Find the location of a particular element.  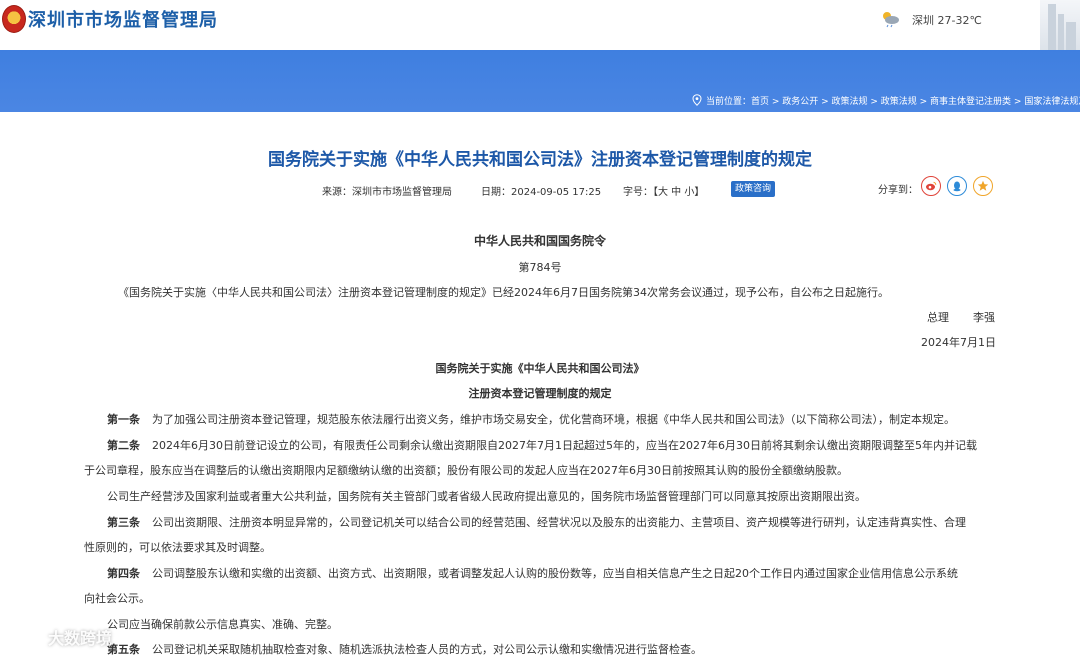

article-date: 日期：2024-09-05 17:25 is located at coordinates (541, 192).